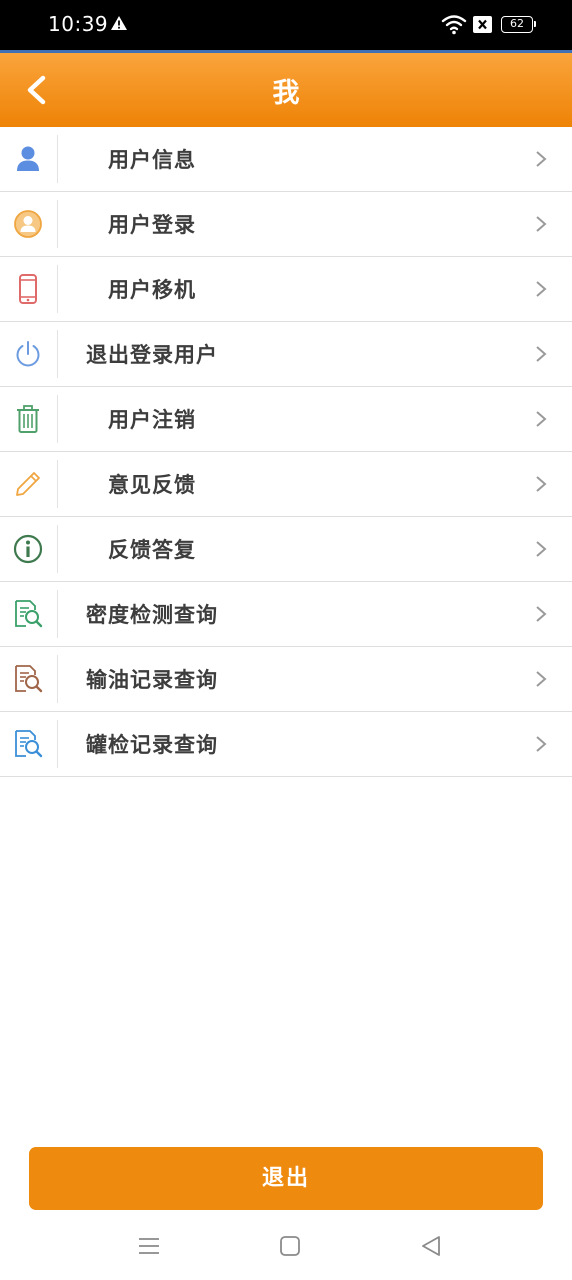 This screenshot has height=1280, width=572. I want to click on user-silhouette-icon, so click(28, 158).